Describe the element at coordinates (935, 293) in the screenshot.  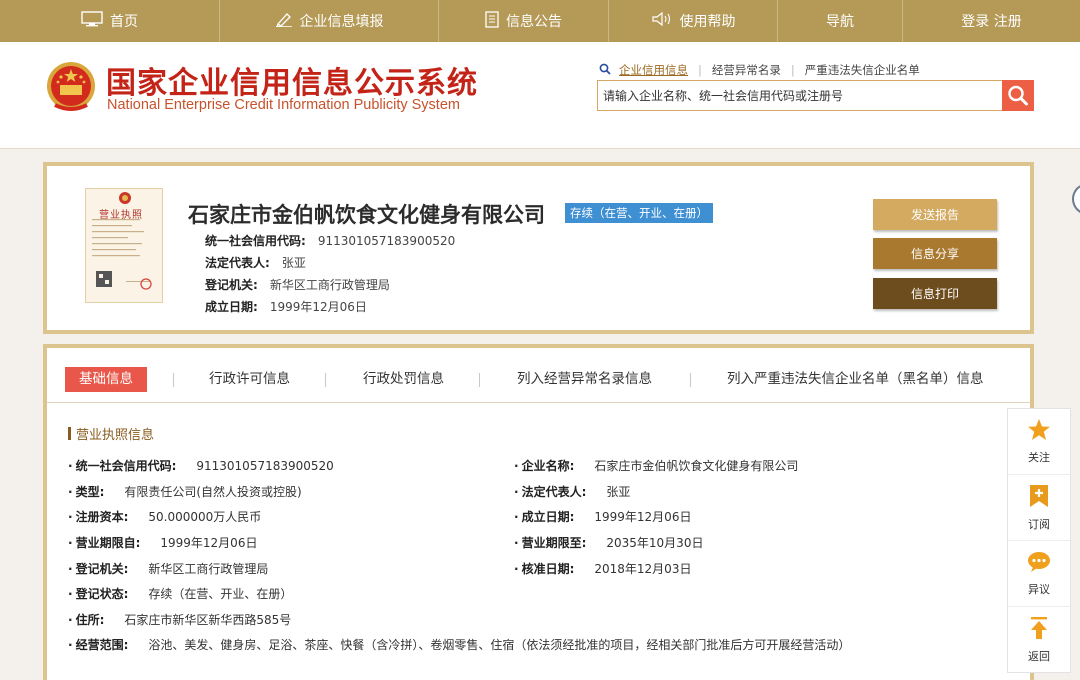
I see `print-info-button: 信息打印` at that location.